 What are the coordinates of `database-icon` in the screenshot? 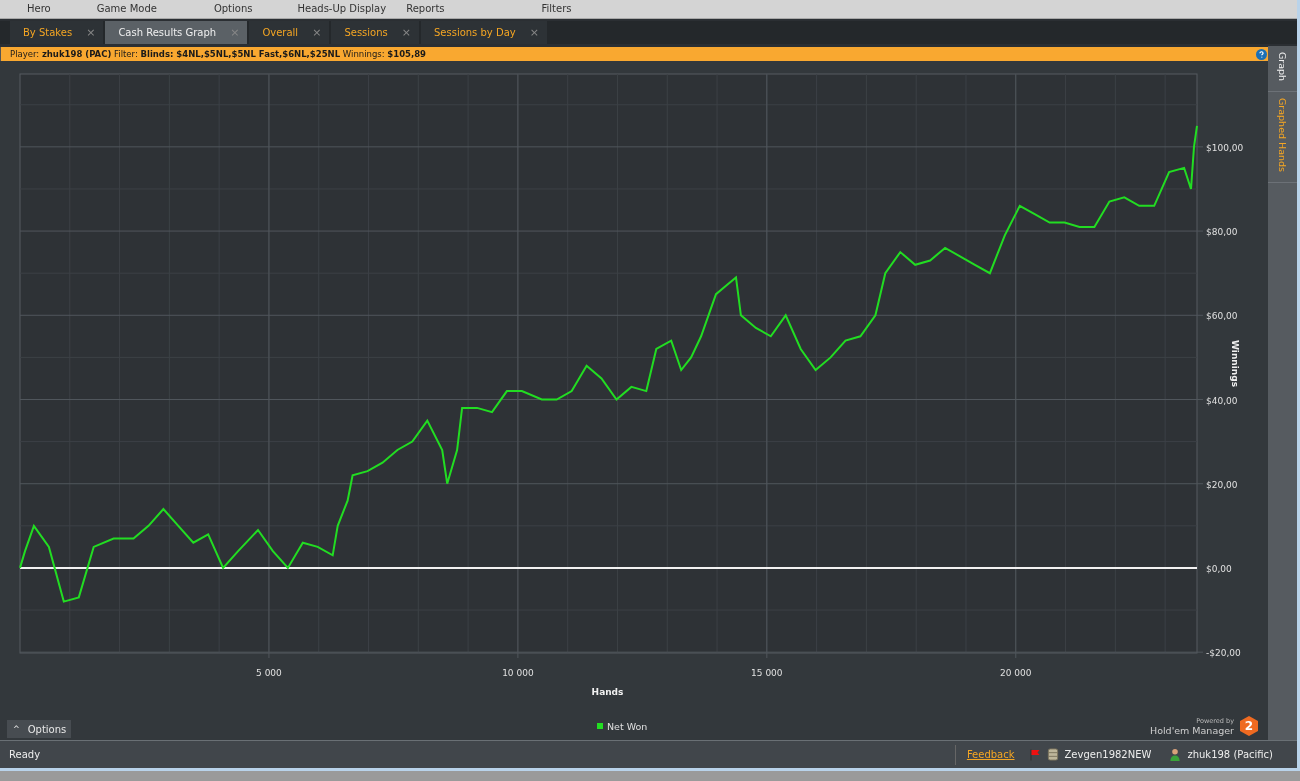 It's located at (1052, 754).